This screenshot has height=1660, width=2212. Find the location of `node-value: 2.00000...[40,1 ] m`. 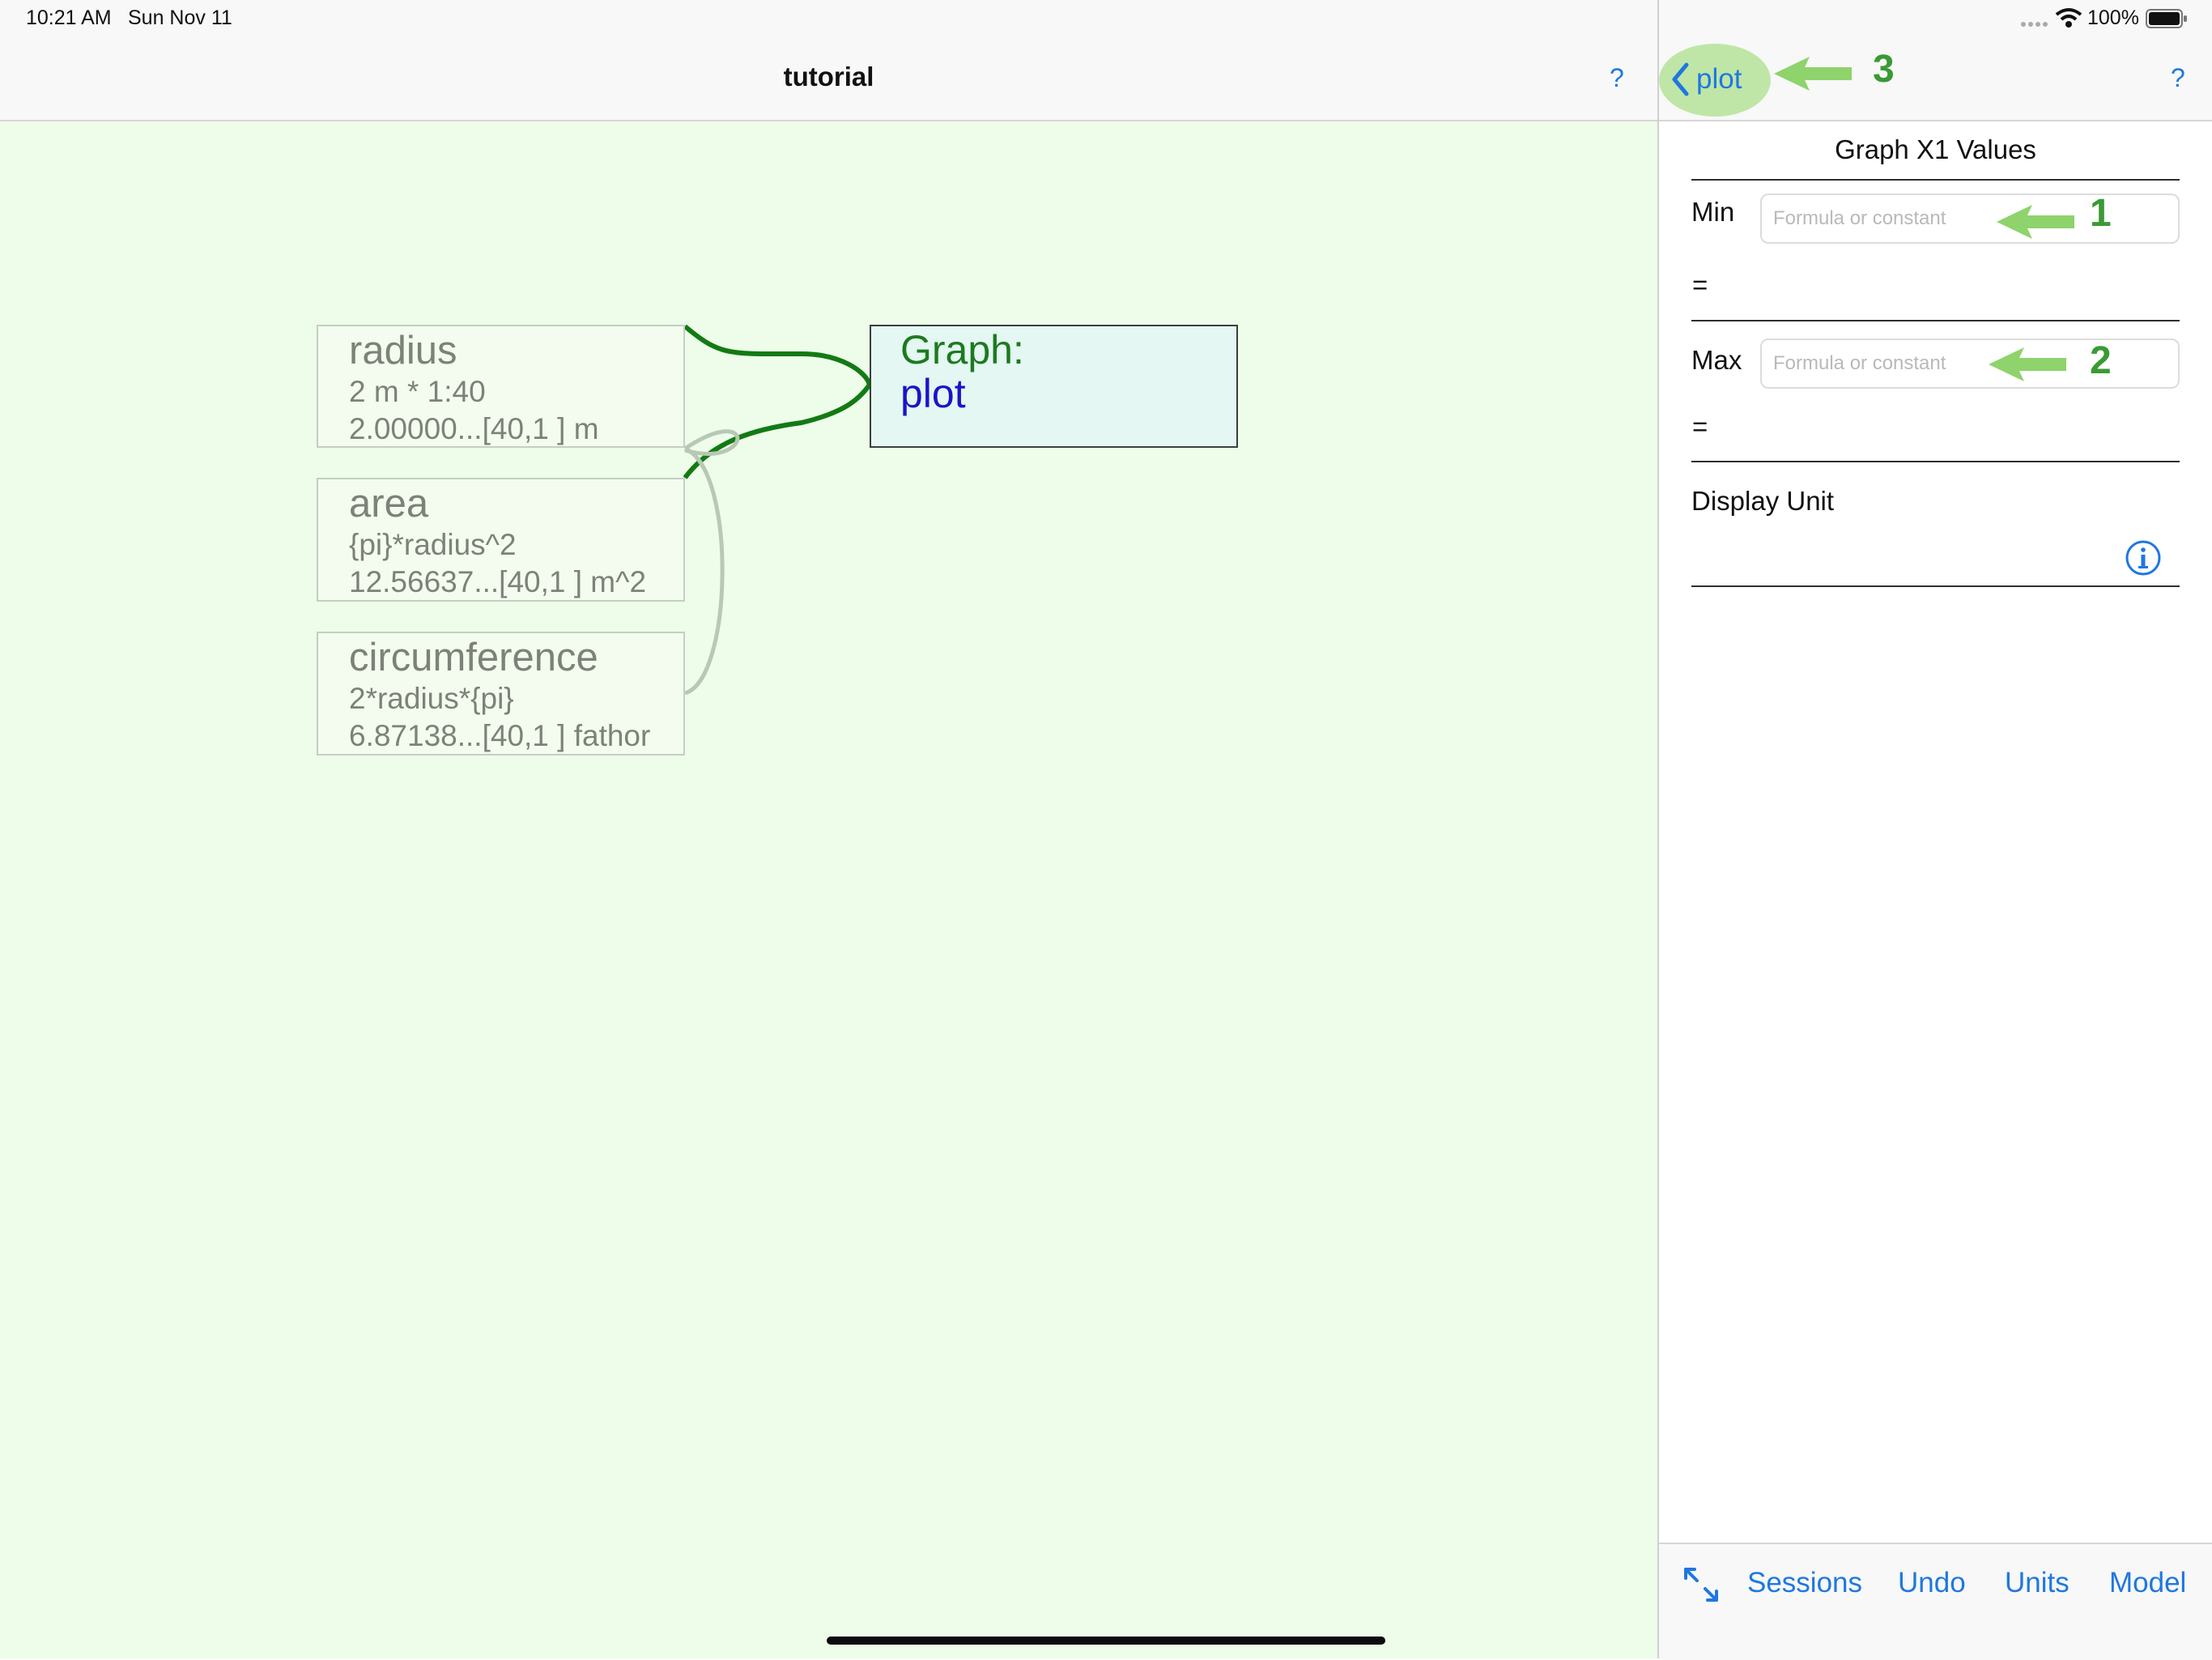

node-value: 2.00000...[40,1 ] m is located at coordinates (474, 428).